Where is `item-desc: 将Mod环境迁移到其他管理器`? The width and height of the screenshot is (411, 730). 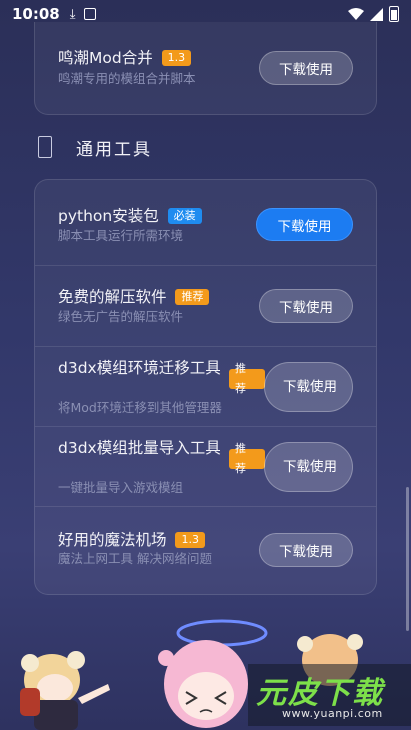
item-desc: 将Mod环境迁移到其他管理器 is located at coordinates (140, 407).